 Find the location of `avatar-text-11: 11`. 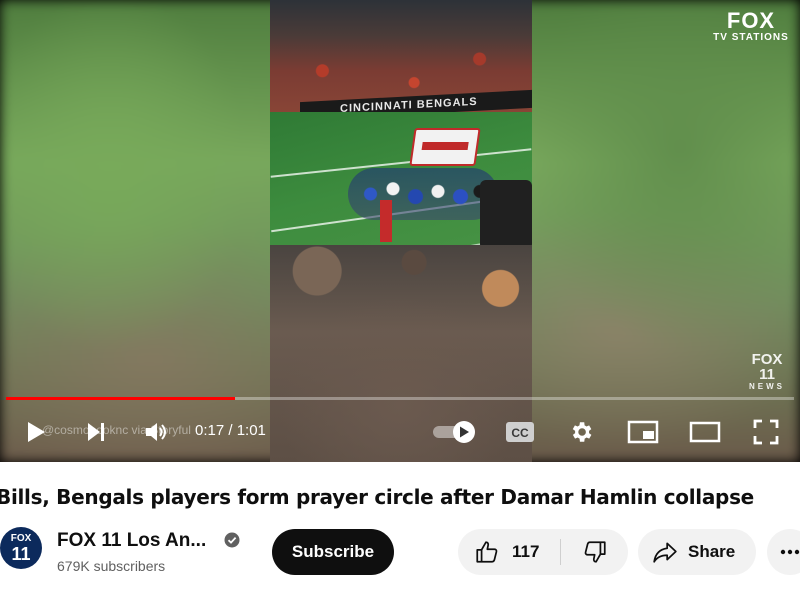

avatar-text-11: 11 is located at coordinates (21, 554).